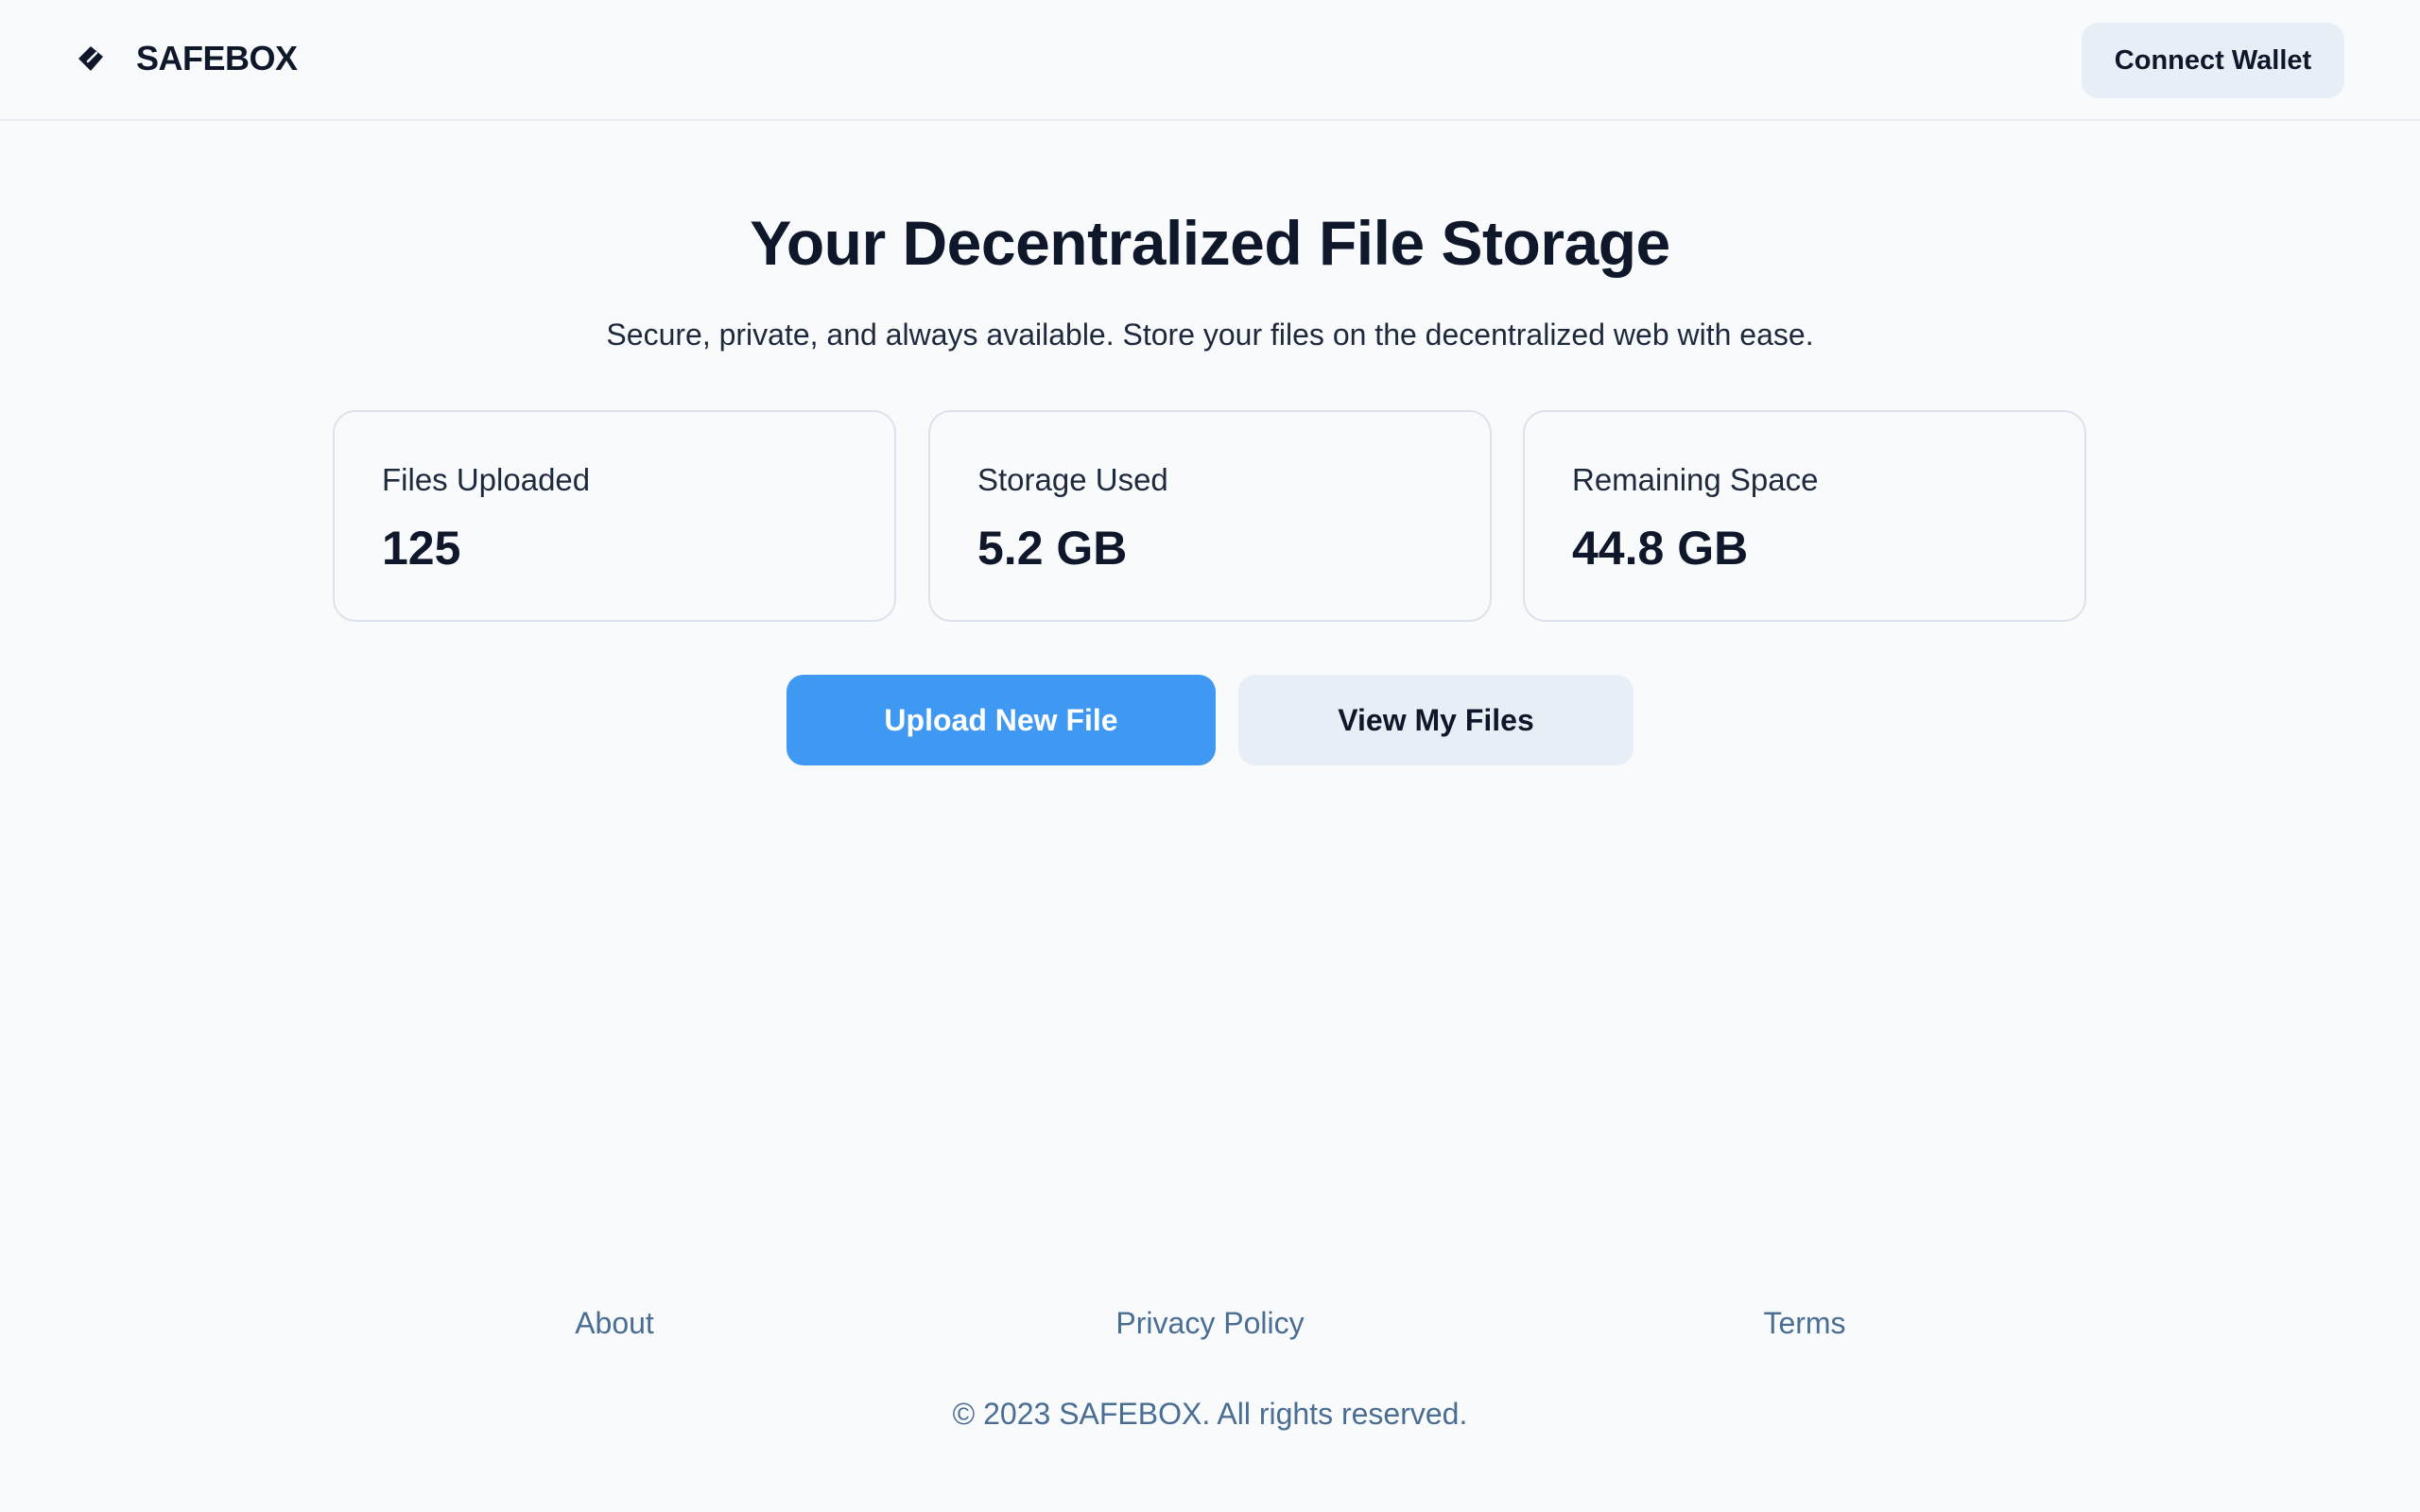 This screenshot has width=2420, height=1512. I want to click on footer-link-about: About, so click(614, 1323).